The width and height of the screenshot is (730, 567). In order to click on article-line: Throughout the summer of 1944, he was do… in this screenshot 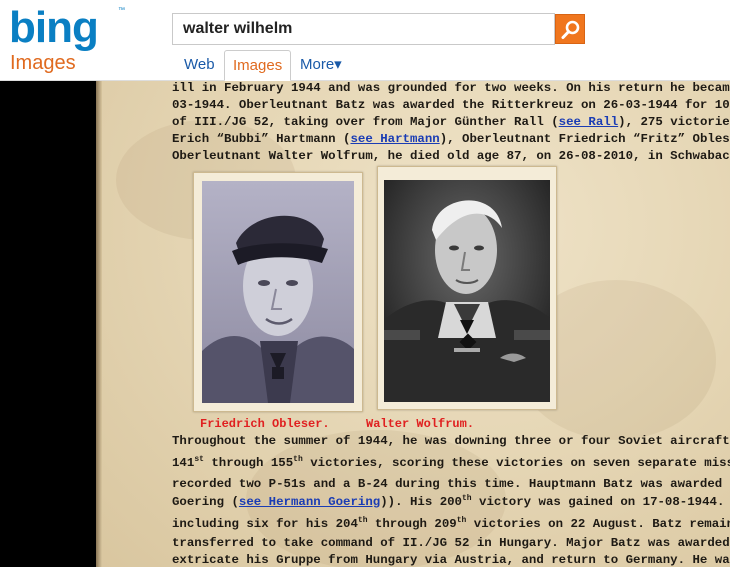, I will do `click(451, 441)`.